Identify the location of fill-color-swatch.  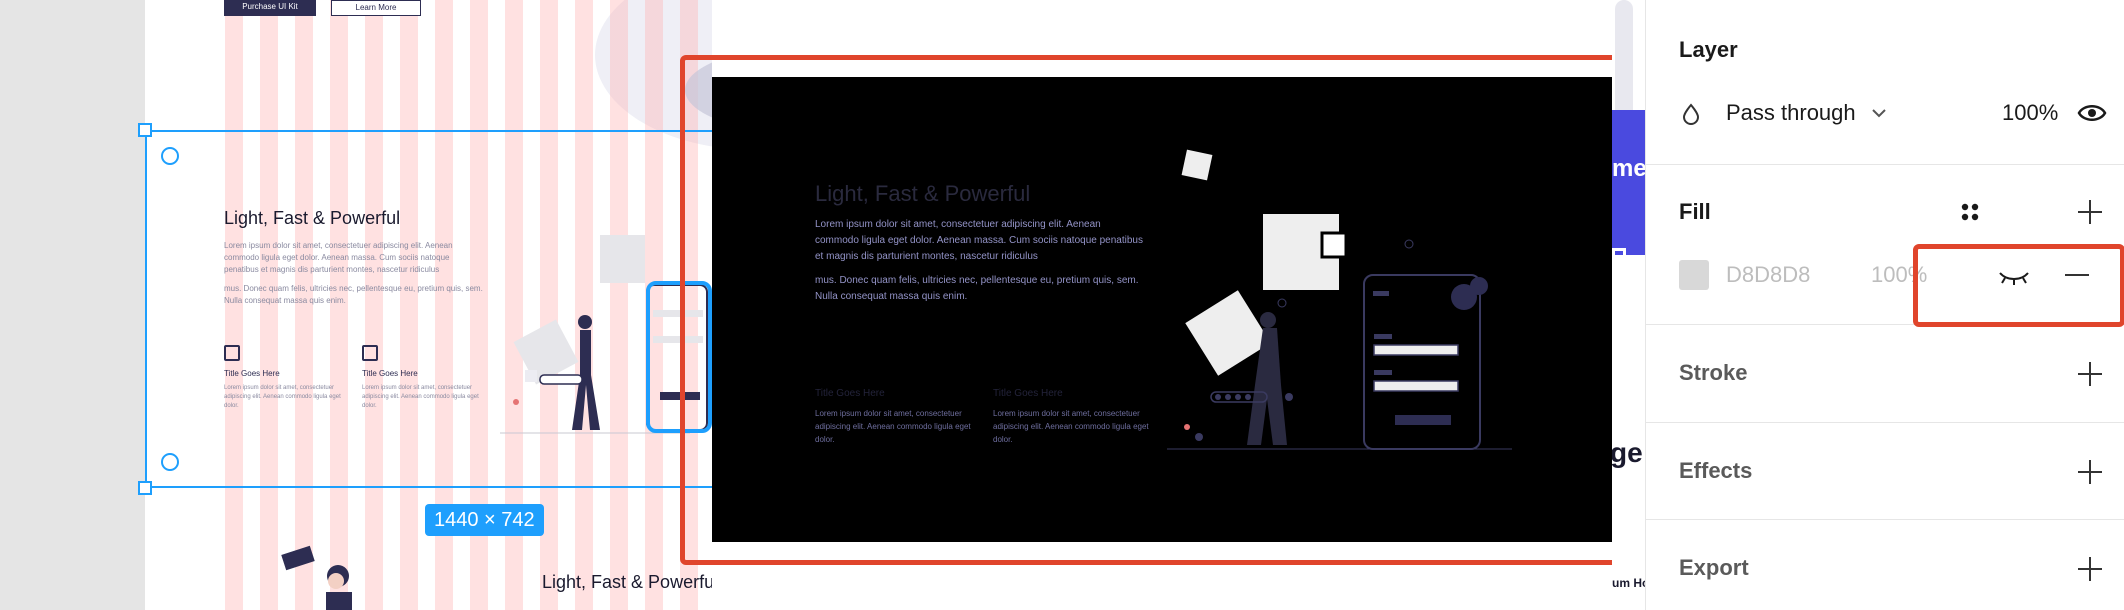
(1694, 275).